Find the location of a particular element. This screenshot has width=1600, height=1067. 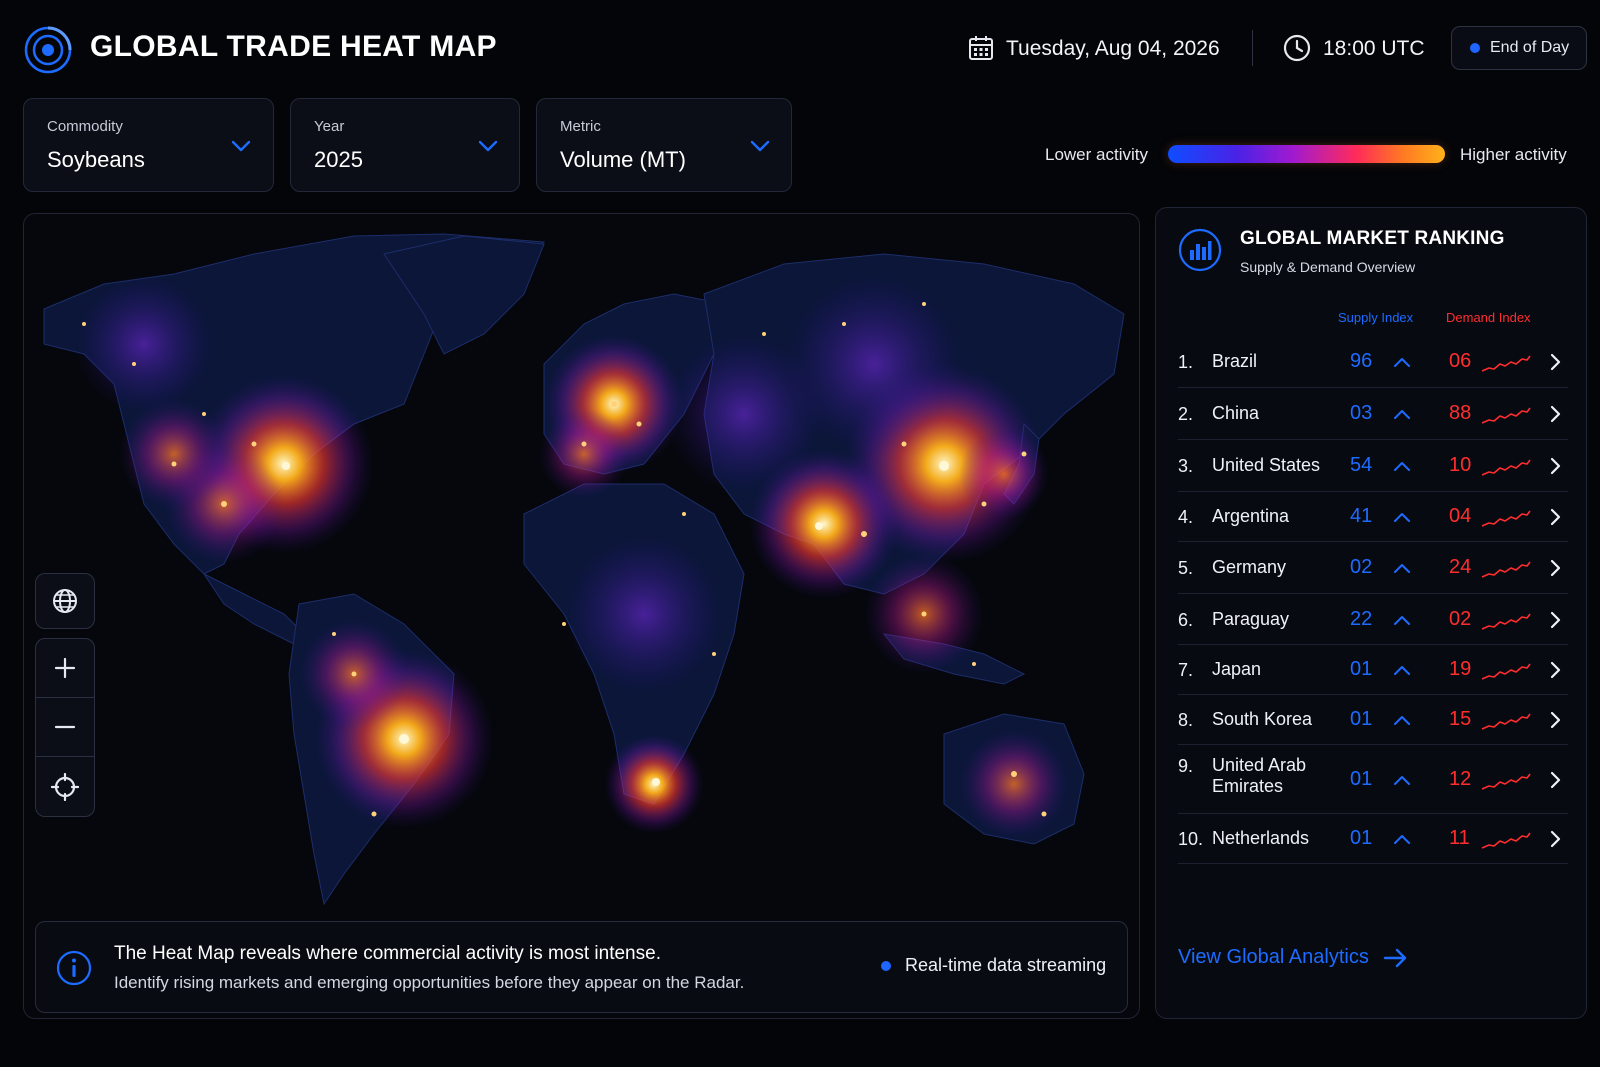

supply-index-header: Supply Index is located at coordinates (1376, 317).